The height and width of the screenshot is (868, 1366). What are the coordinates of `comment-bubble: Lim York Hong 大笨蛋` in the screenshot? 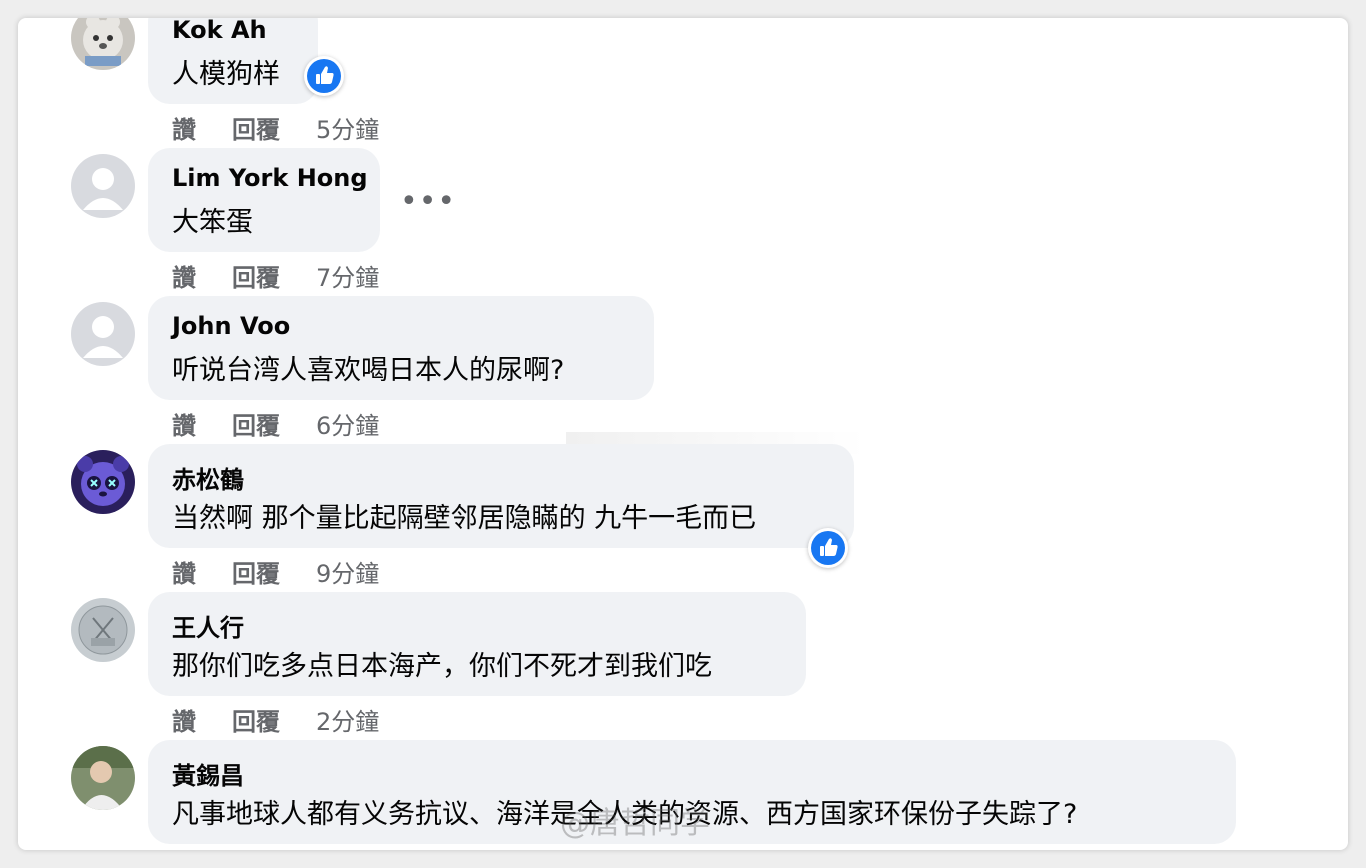 It's located at (264, 200).